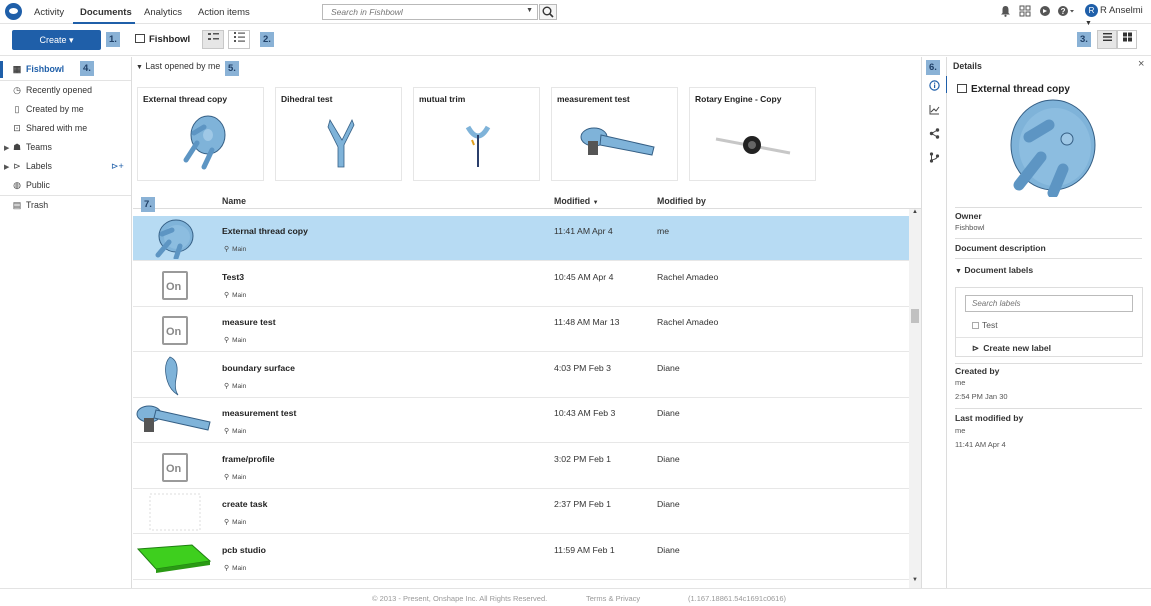 Image resolution: width=1151 pixels, height=606 pixels. Describe the element at coordinates (1017, 348) in the screenshot. I see `create-new-label-text: Create new label` at that location.